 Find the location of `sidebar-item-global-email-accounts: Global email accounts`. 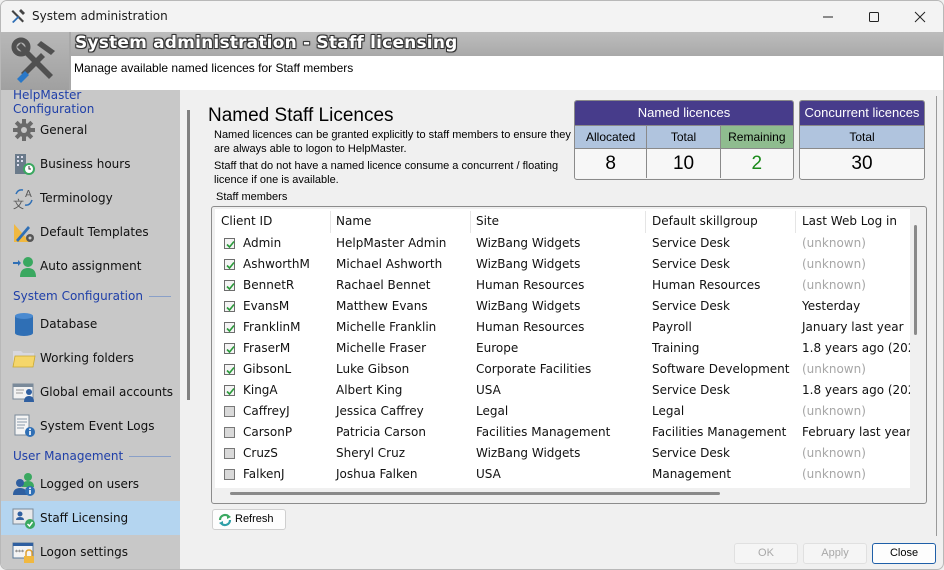

sidebar-item-global-email-accounts: Global email accounts is located at coordinates (90, 392).